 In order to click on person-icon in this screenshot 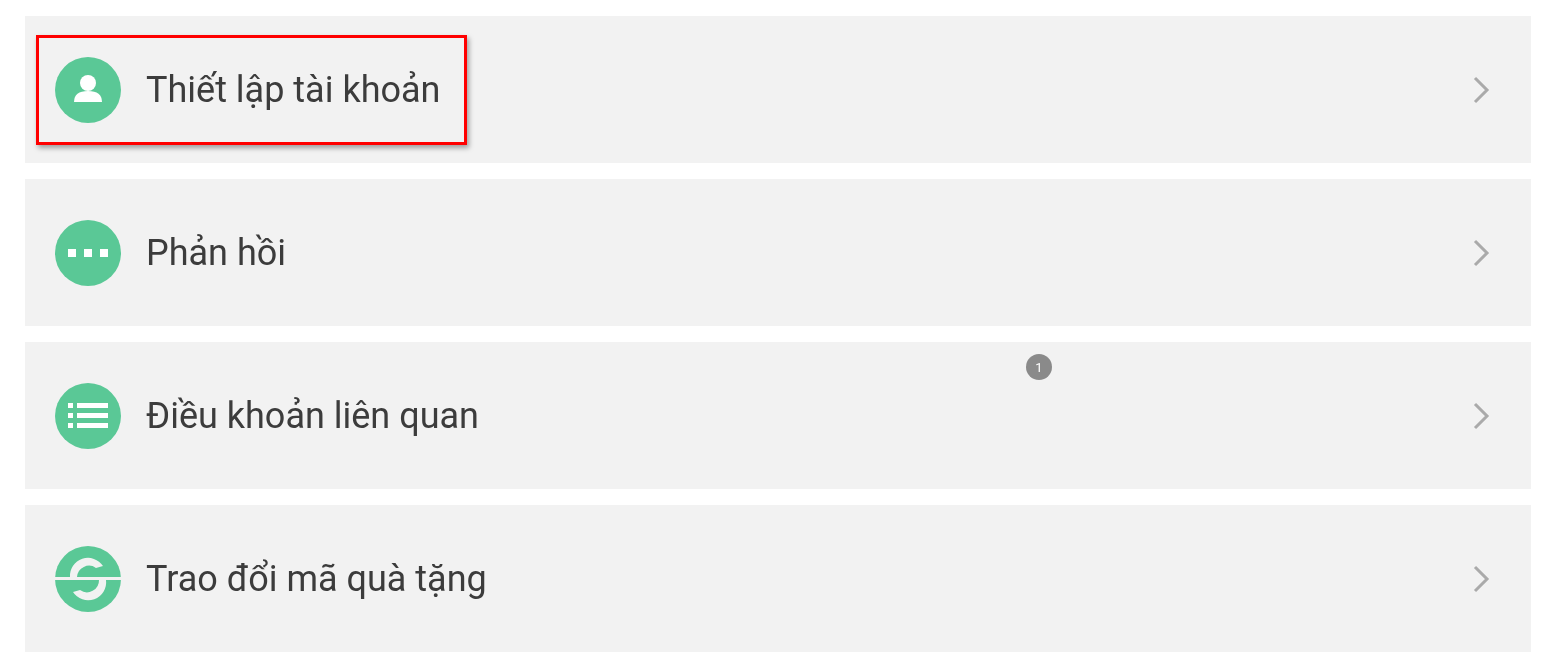, I will do `click(88, 89)`.